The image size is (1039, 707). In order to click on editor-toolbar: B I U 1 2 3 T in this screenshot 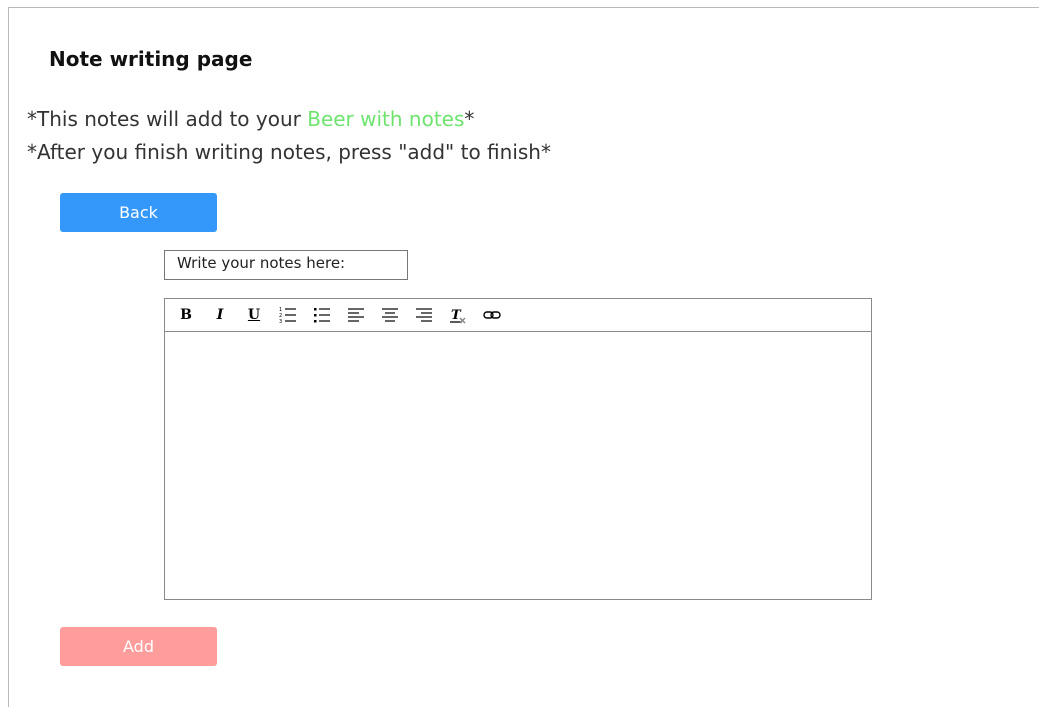, I will do `click(518, 315)`.